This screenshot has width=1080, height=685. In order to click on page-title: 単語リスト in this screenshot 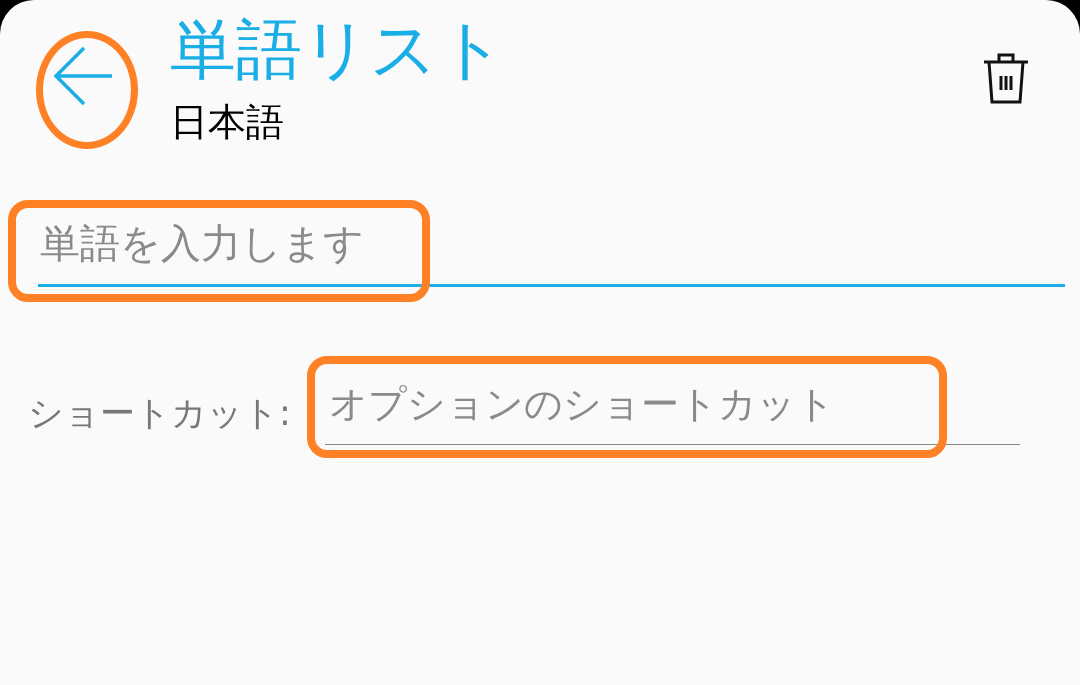, I will do `click(338, 50)`.